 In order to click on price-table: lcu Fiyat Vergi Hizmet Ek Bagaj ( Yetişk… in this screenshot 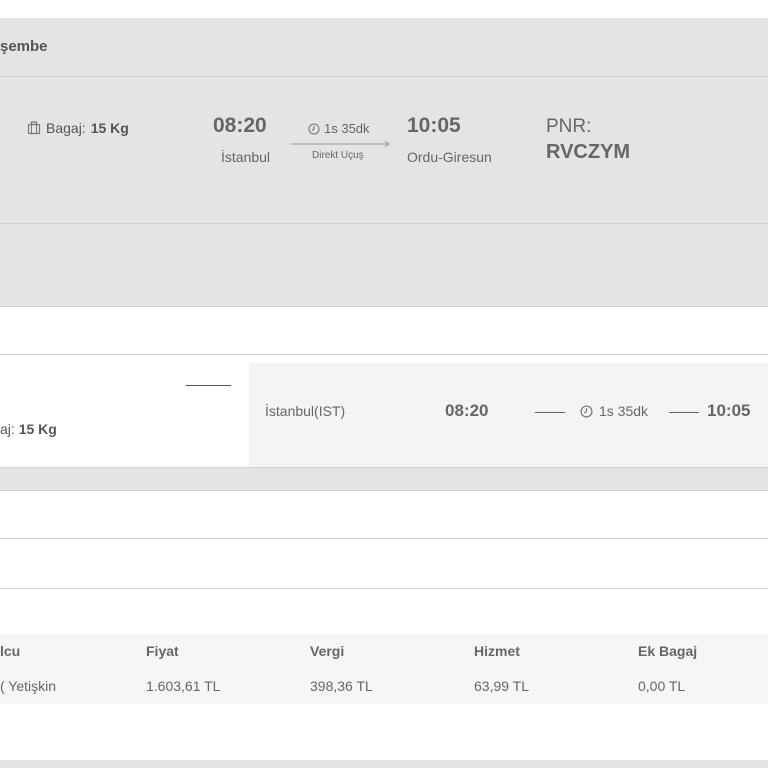, I will do `click(384, 669)`.